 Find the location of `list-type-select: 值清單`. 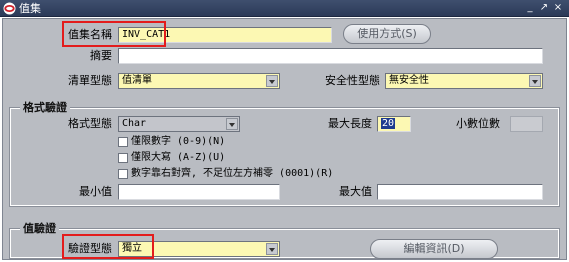

list-type-select: 值清單 is located at coordinates (199, 81).